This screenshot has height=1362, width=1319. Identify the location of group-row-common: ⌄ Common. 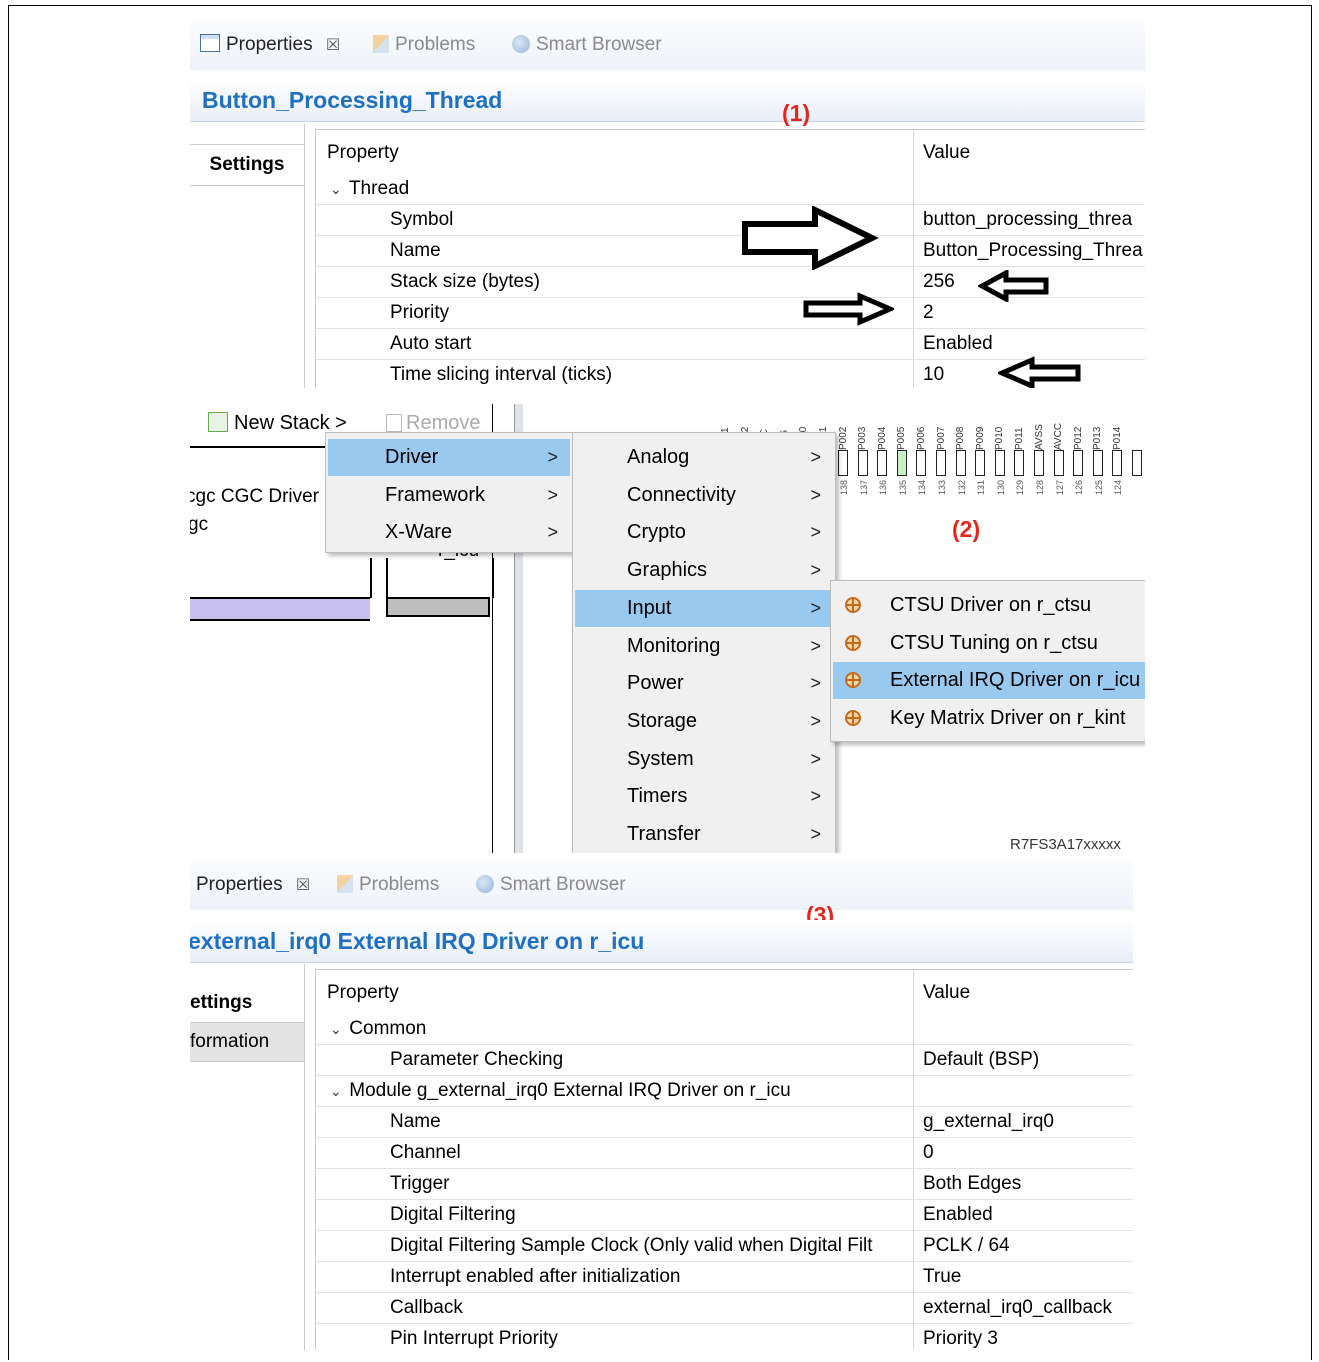
(724, 1029).